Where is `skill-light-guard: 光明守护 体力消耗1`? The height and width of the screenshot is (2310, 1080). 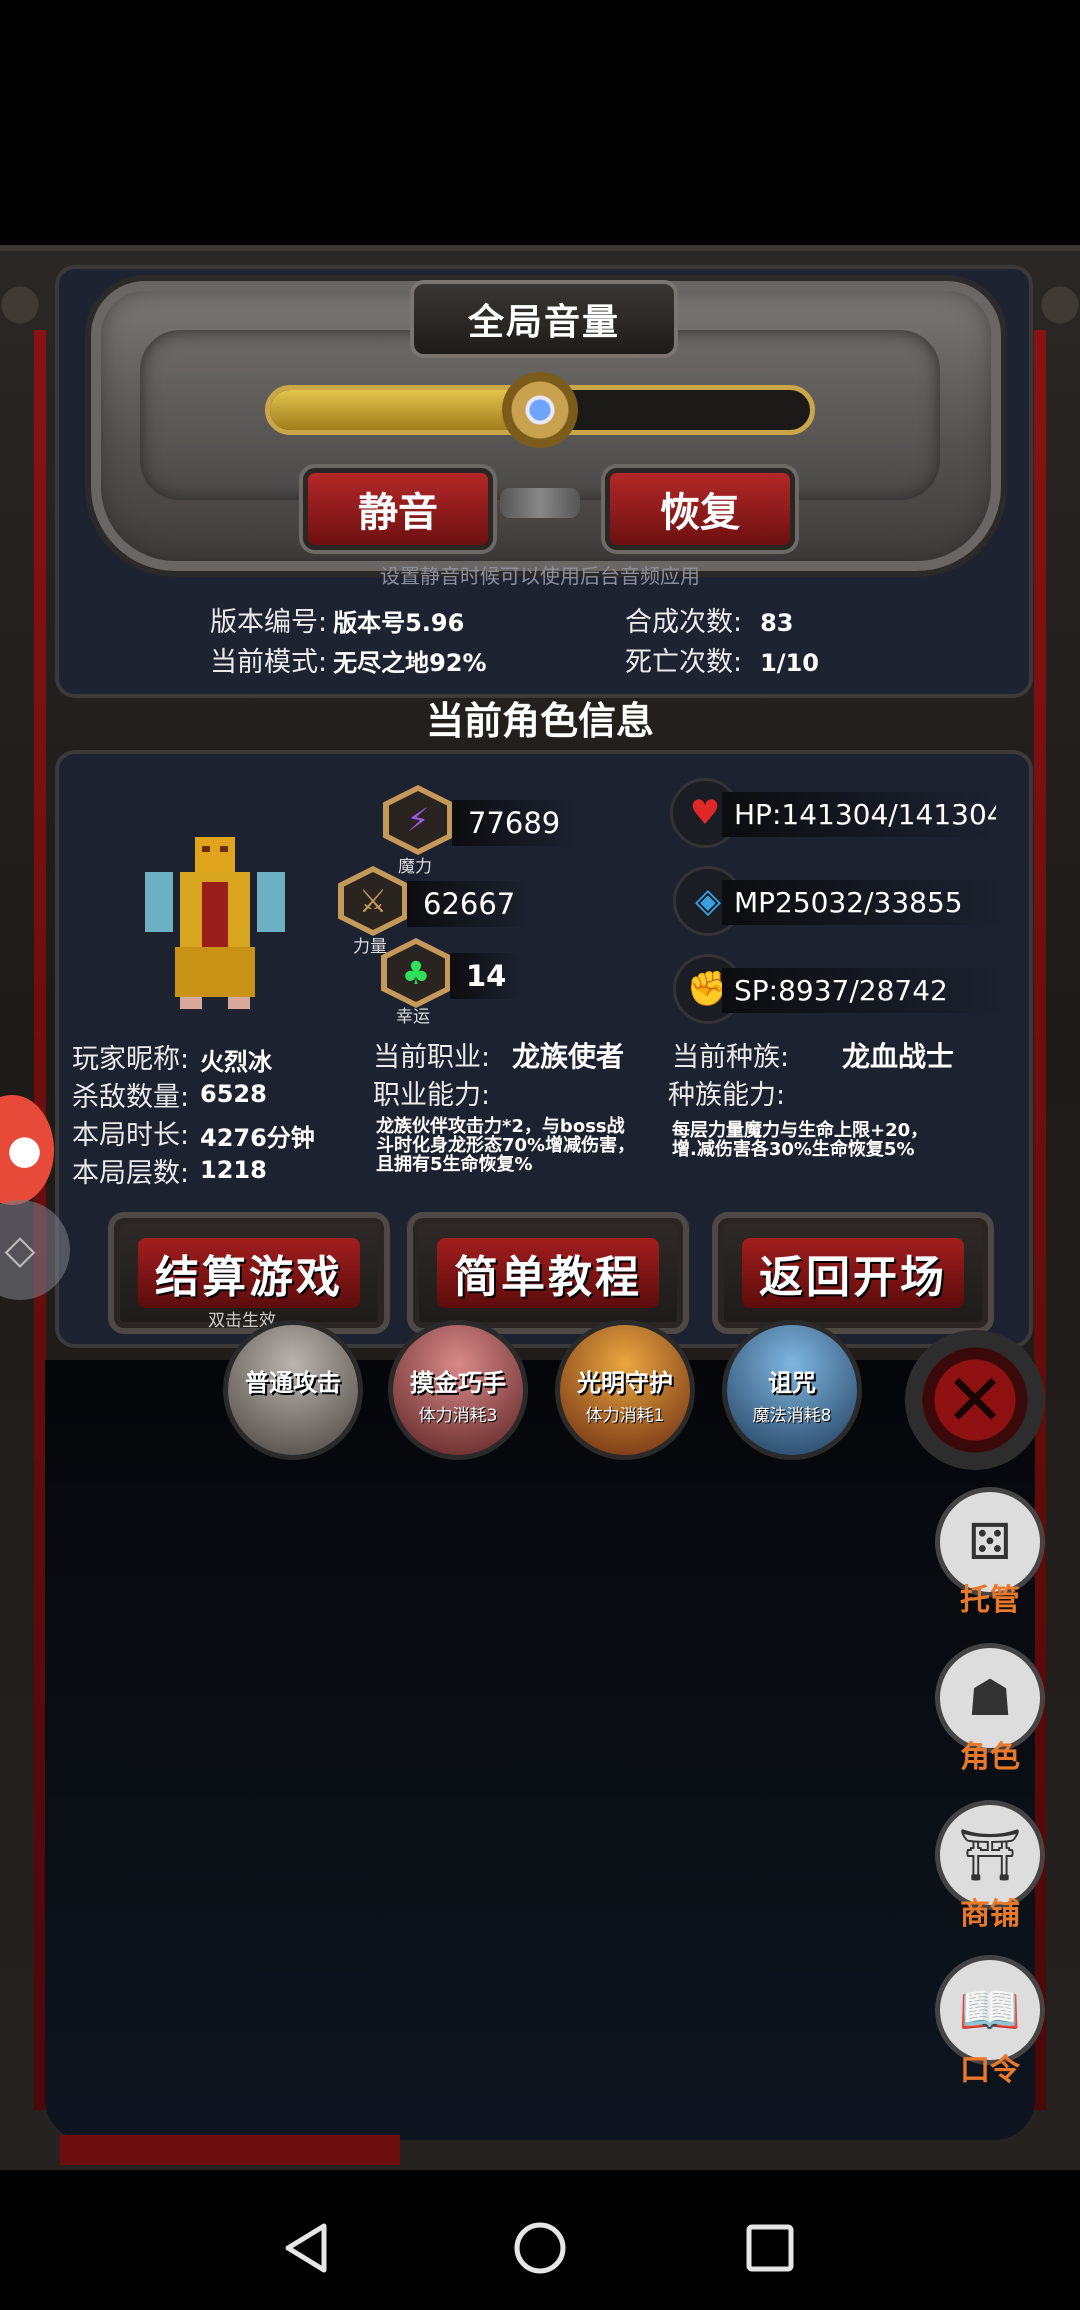 skill-light-guard: 光明守护 体力消耗1 is located at coordinates (625, 1390).